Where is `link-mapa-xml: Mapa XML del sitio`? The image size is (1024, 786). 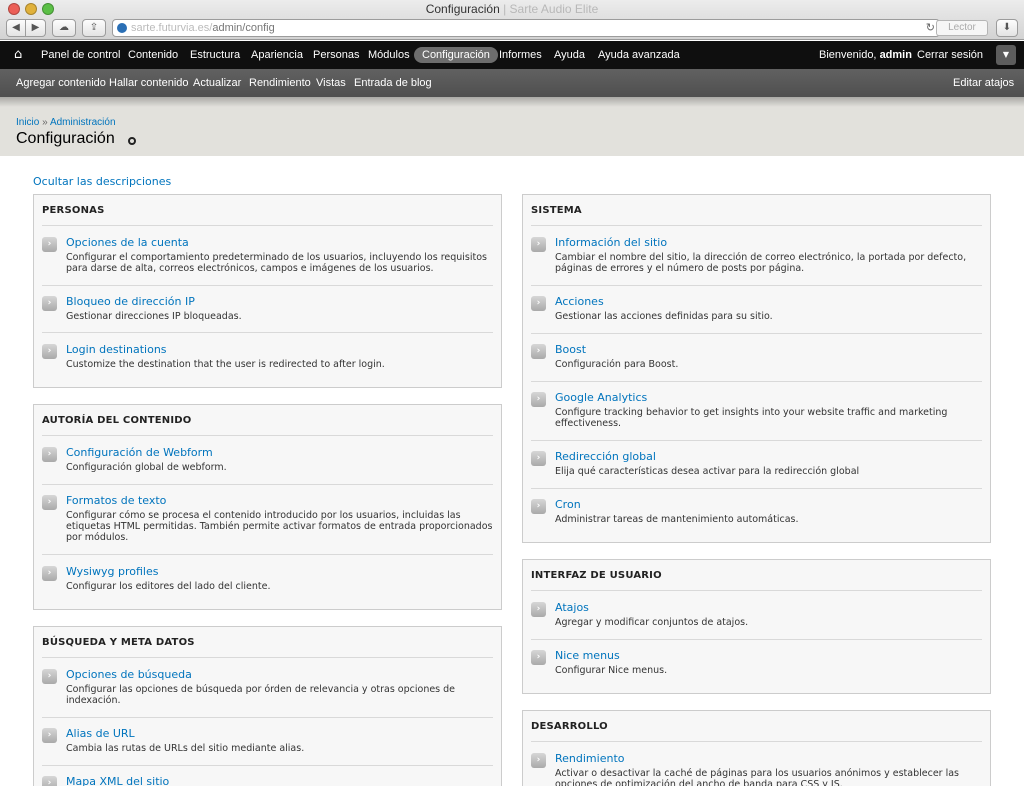
link-mapa-xml: Mapa XML del sitio is located at coordinates (117, 780).